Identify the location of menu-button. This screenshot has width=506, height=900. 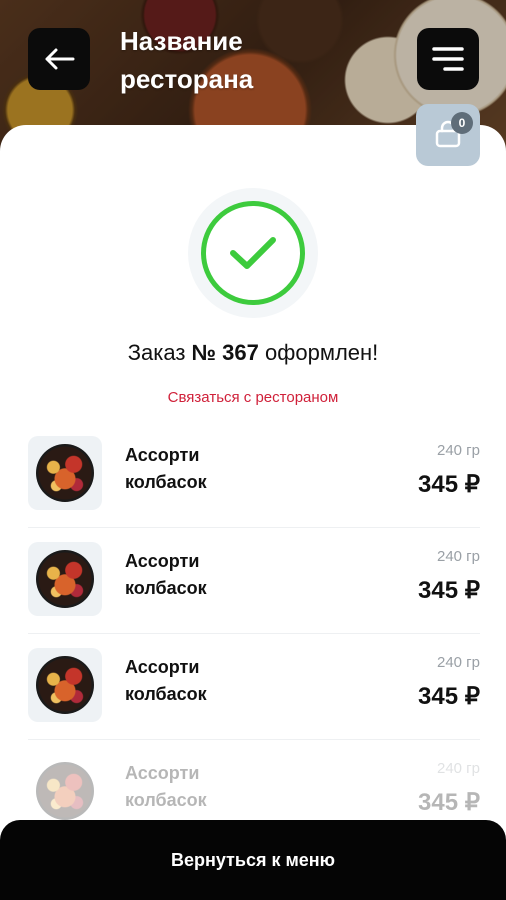
(448, 59).